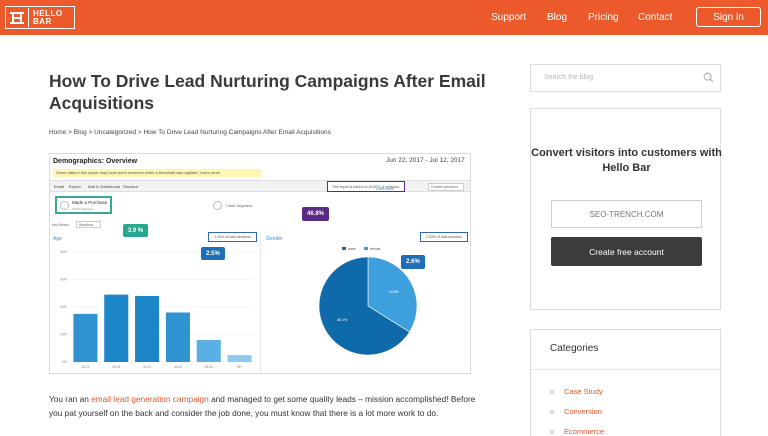  Describe the element at coordinates (150, 399) in the screenshot. I see `email-lead-generation-link: email lead generation campaign` at that location.